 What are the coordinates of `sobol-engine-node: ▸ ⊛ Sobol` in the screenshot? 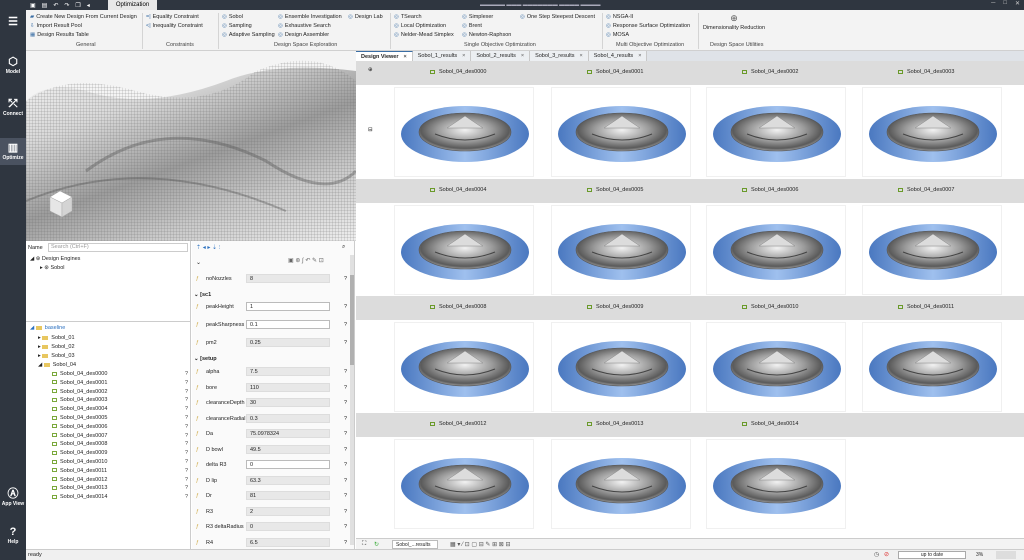 It's located at (52, 268).